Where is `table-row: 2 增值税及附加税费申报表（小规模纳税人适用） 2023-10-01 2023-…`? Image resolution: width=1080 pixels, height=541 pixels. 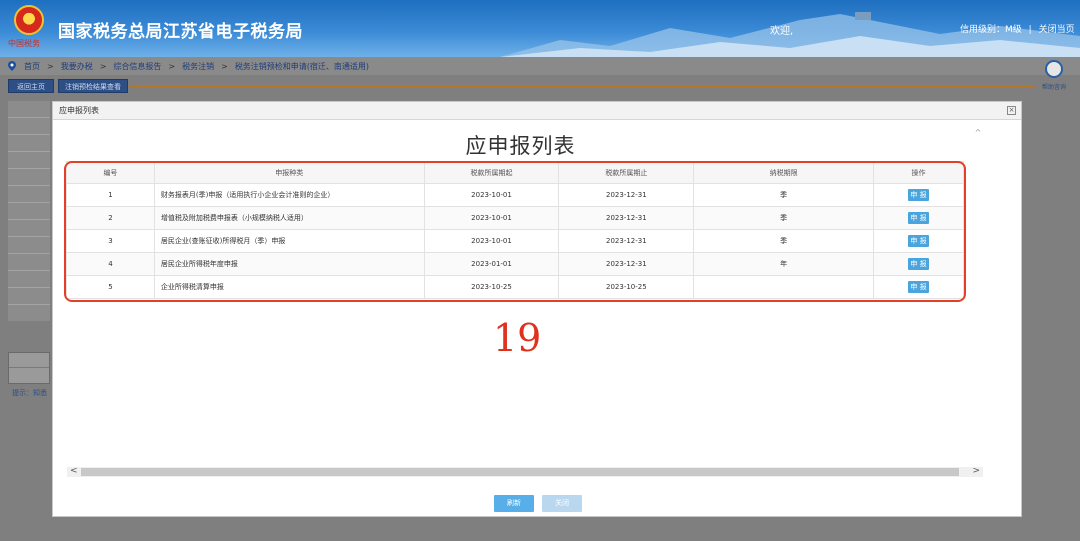 table-row: 2 增值税及附加税费申报表（小规模纳税人适用） 2023-10-01 2023-… is located at coordinates (515, 218).